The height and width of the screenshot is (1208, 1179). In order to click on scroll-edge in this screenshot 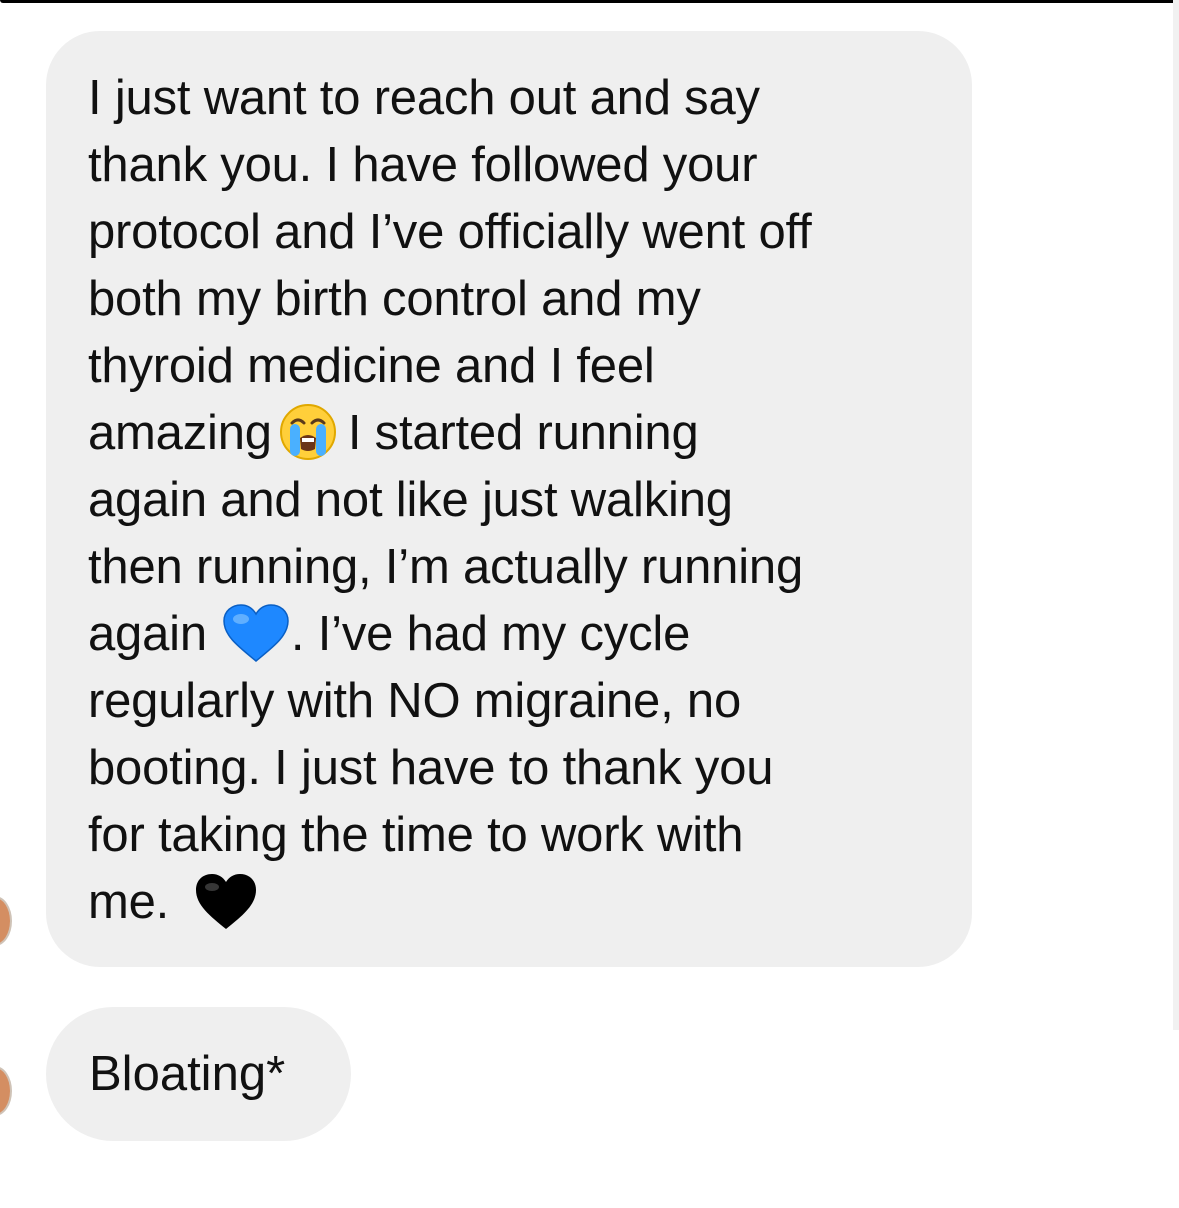, I will do `click(1176, 515)`.